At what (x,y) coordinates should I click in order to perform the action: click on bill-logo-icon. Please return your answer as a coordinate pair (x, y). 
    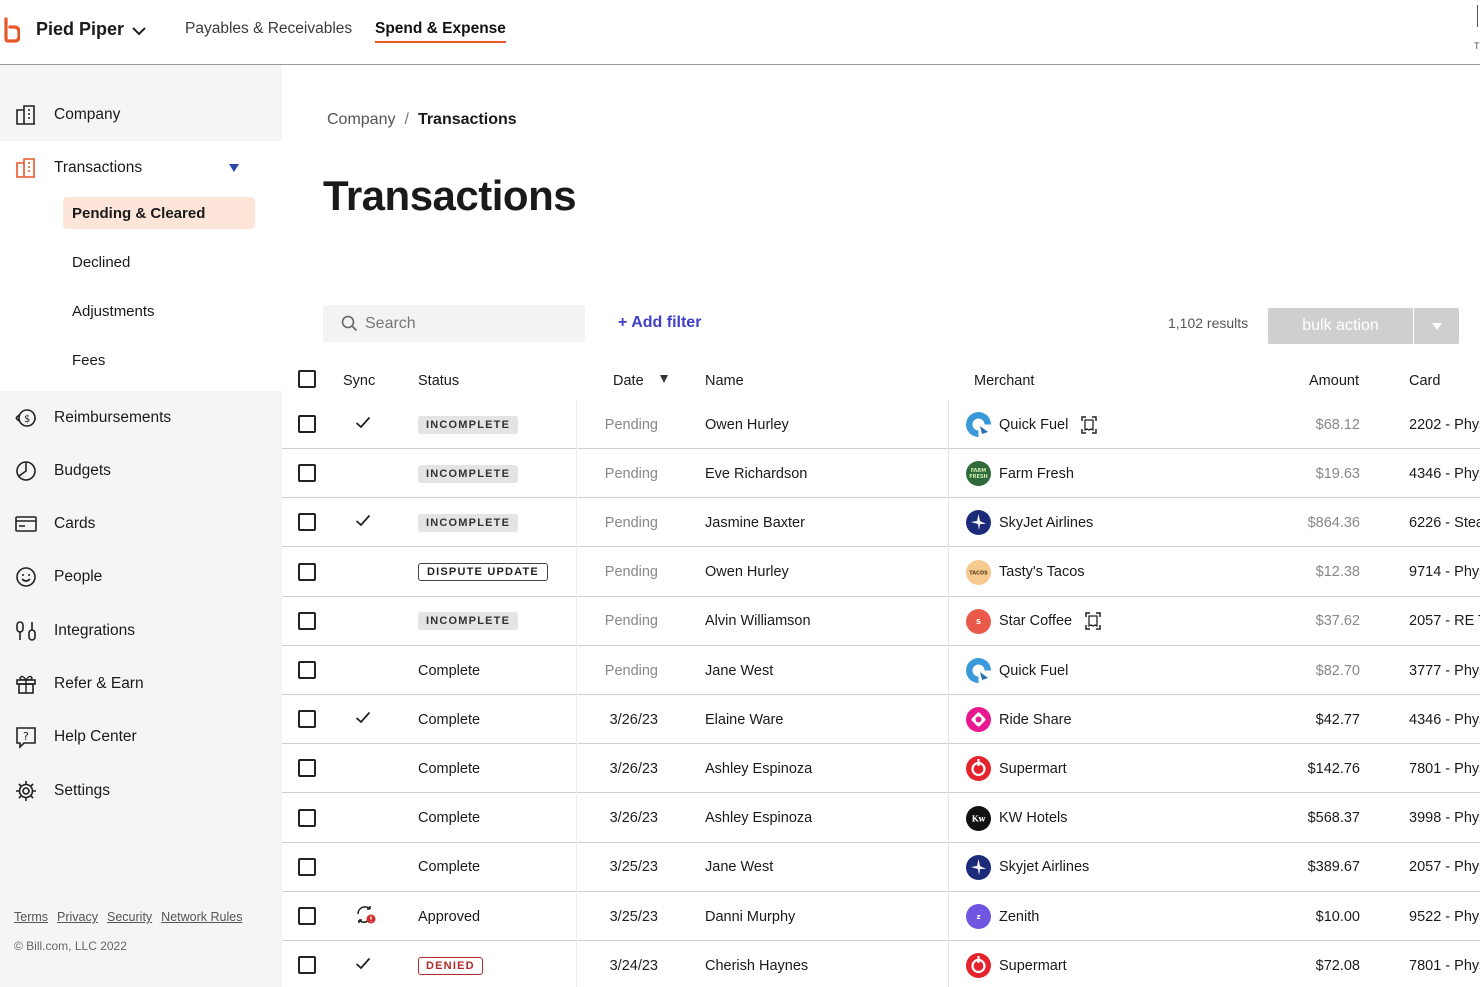
    Looking at the image, I should click on (12, 30).